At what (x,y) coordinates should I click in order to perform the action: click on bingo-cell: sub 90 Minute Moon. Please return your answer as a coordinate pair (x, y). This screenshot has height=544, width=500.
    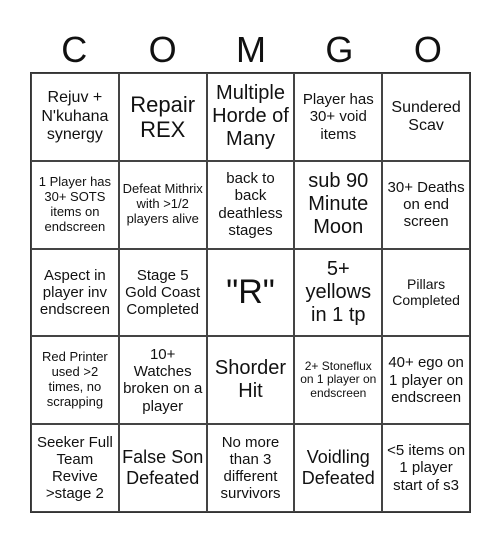
    Looking at the image, I should click on (338, 204).